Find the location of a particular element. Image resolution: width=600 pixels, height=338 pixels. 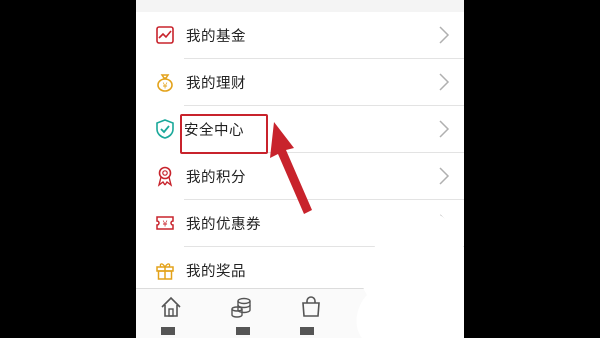

menu-item-label: 我的奖品 is located at coordinates (216, 272).